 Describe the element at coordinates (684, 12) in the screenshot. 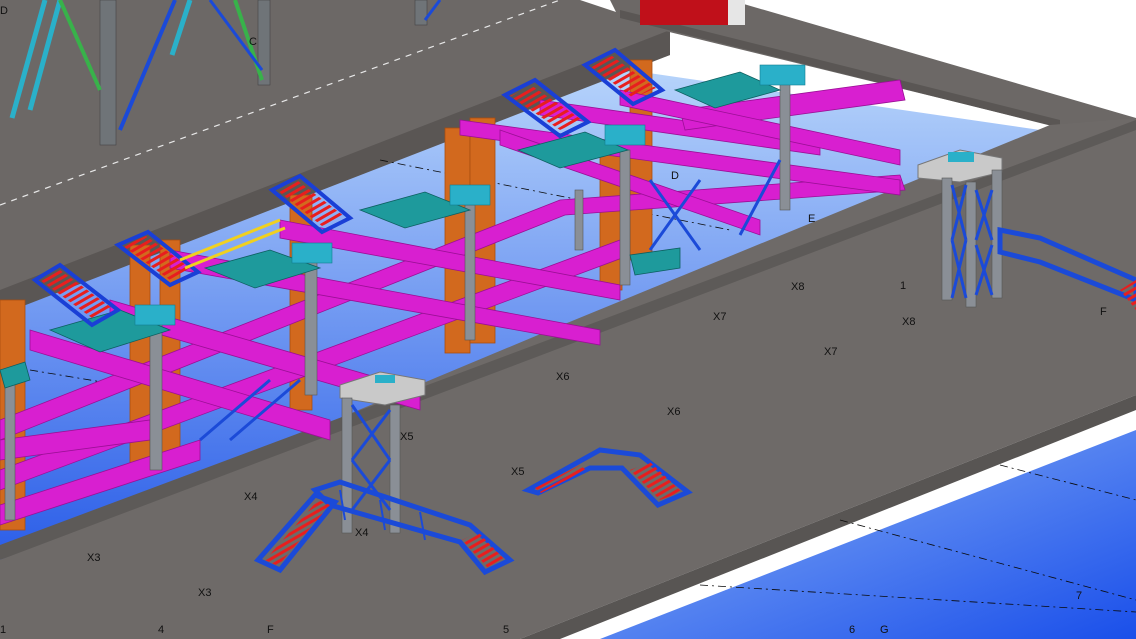

I see `red-parapet` at that location.